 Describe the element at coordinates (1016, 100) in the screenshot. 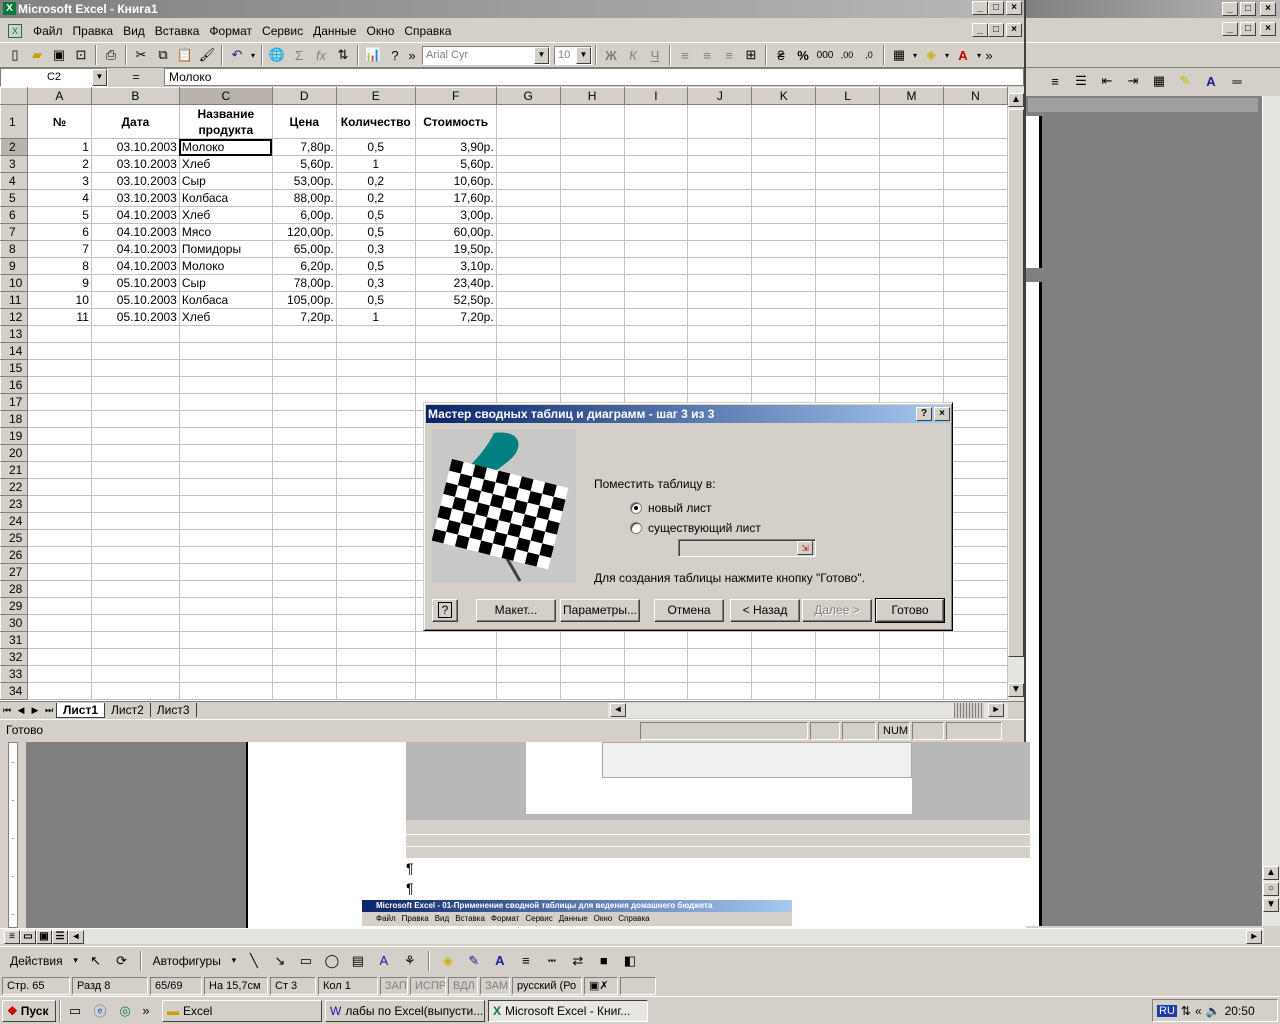

I see `scroll-up-icon: ▲` at that location.